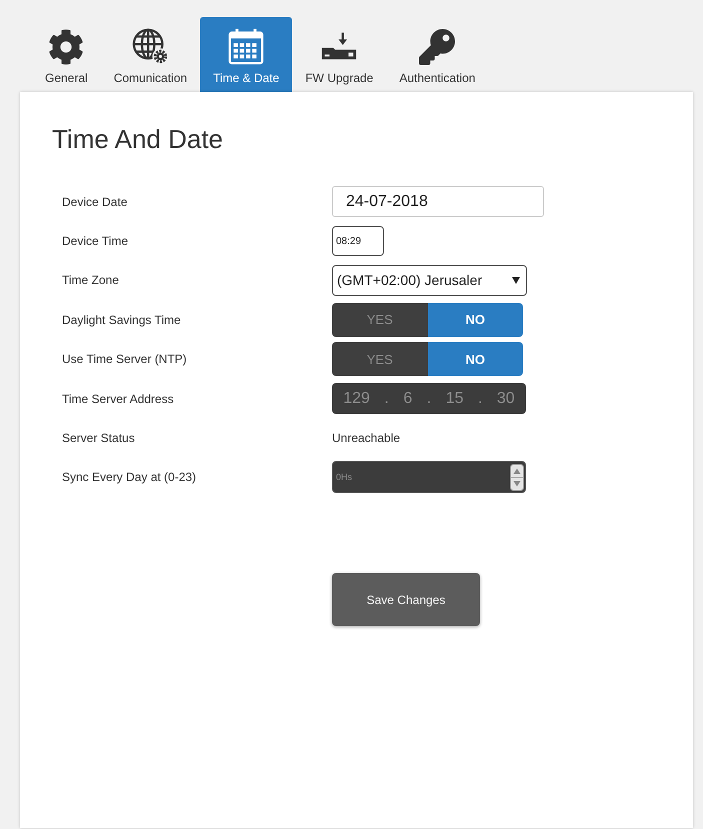 The image size is (703, 829). I want to click on field-label: Device Time, so click(95, 241).